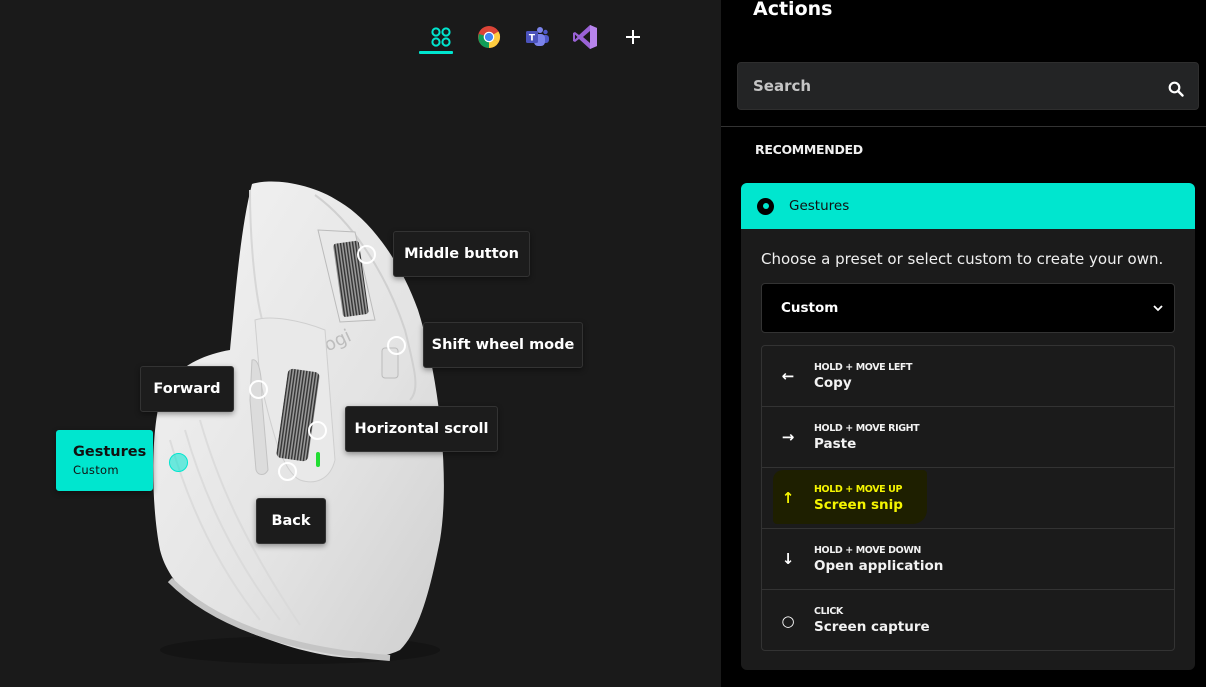 Image resolution: width=1206 pixels, height=687 pixels. I want to click on gesture-trigger: HOLD + MOVE UP, so click(858, 489).